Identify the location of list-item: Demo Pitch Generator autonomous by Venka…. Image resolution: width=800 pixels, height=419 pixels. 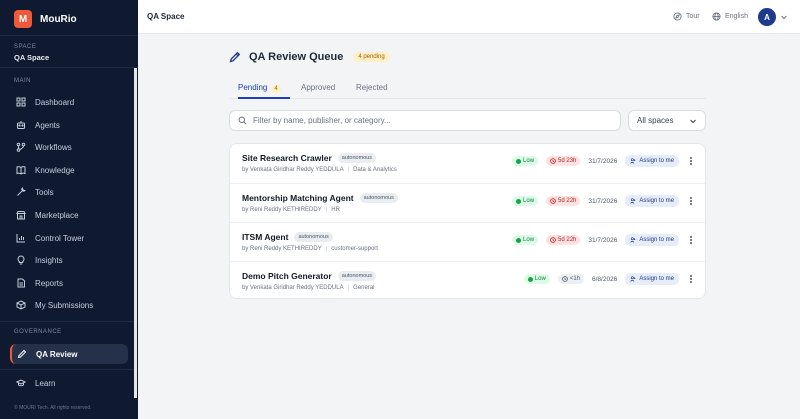
(467, 279).